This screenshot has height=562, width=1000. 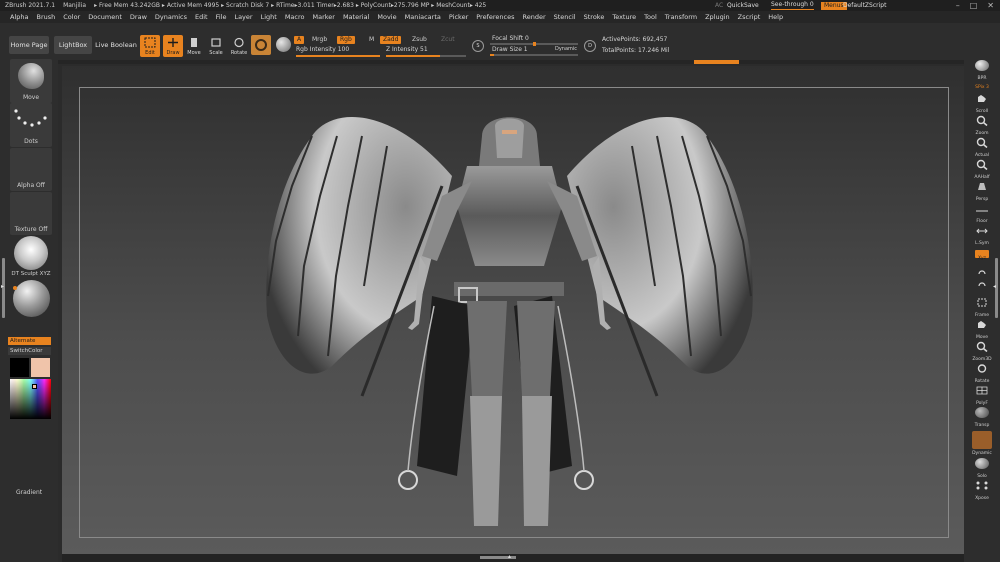 I want to click on menu-maniacarta: Maniacarta, so click(x=423, y=17).